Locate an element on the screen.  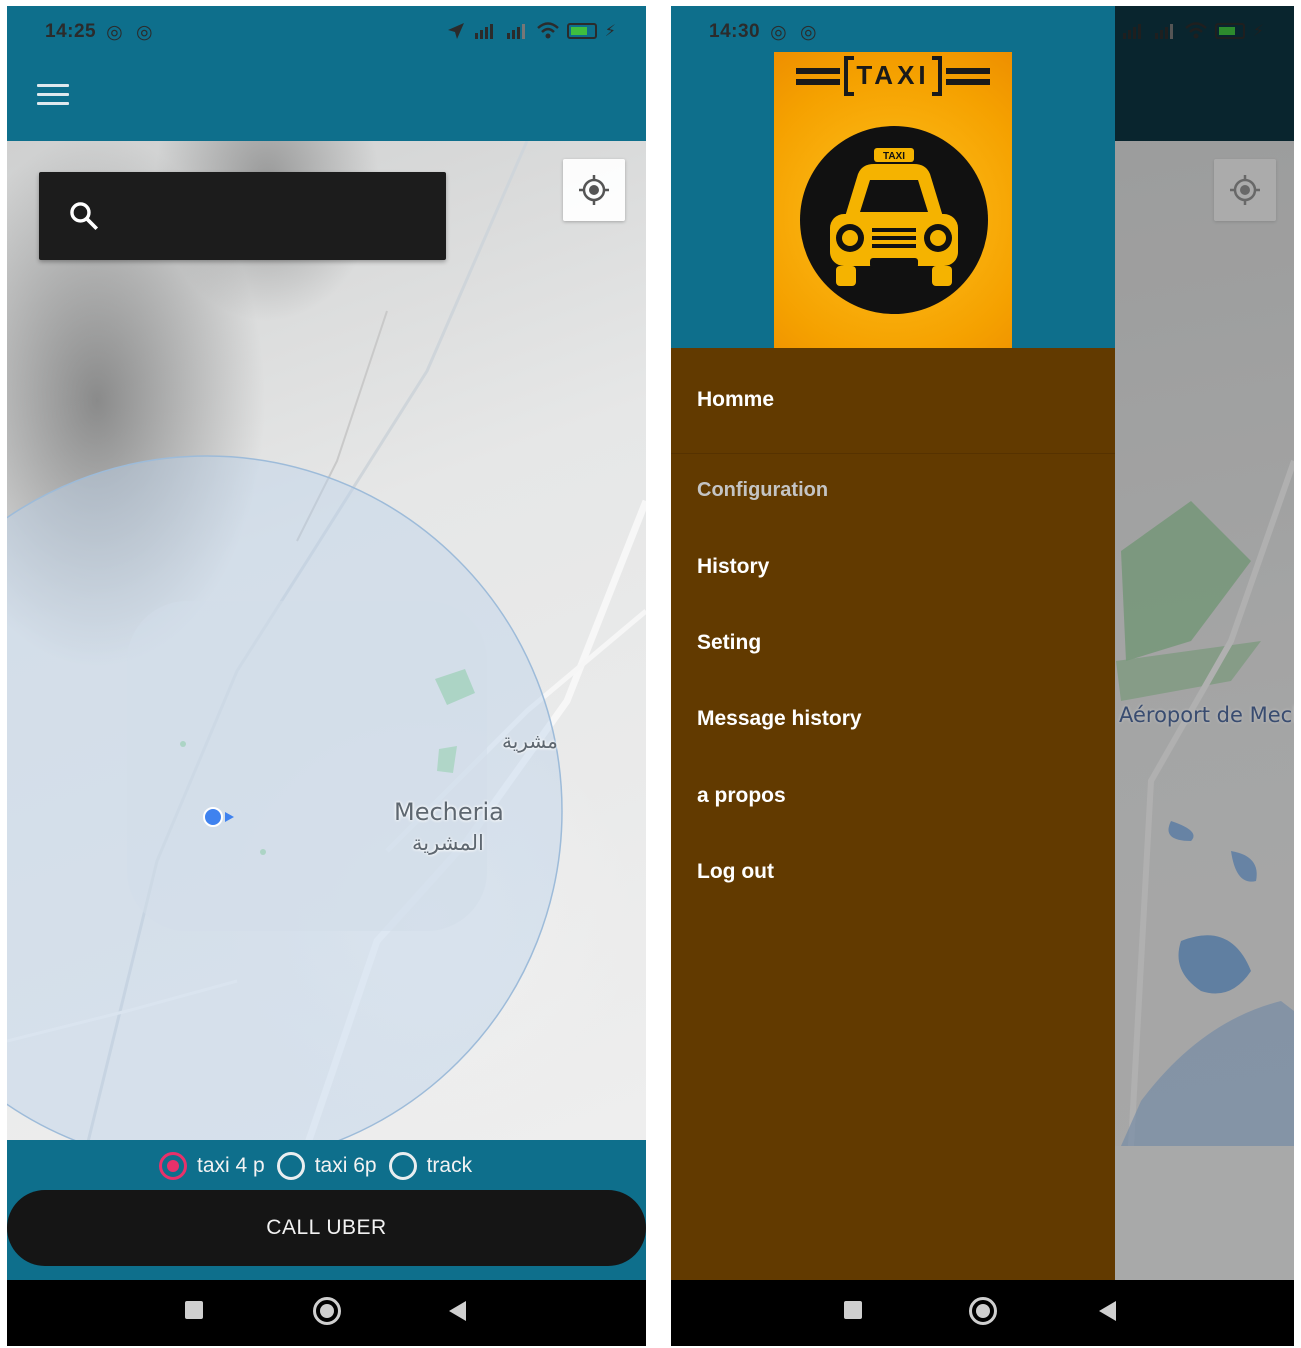
status-bar: 14:30 ◎ ◎ is located at coordinates (893, 32).